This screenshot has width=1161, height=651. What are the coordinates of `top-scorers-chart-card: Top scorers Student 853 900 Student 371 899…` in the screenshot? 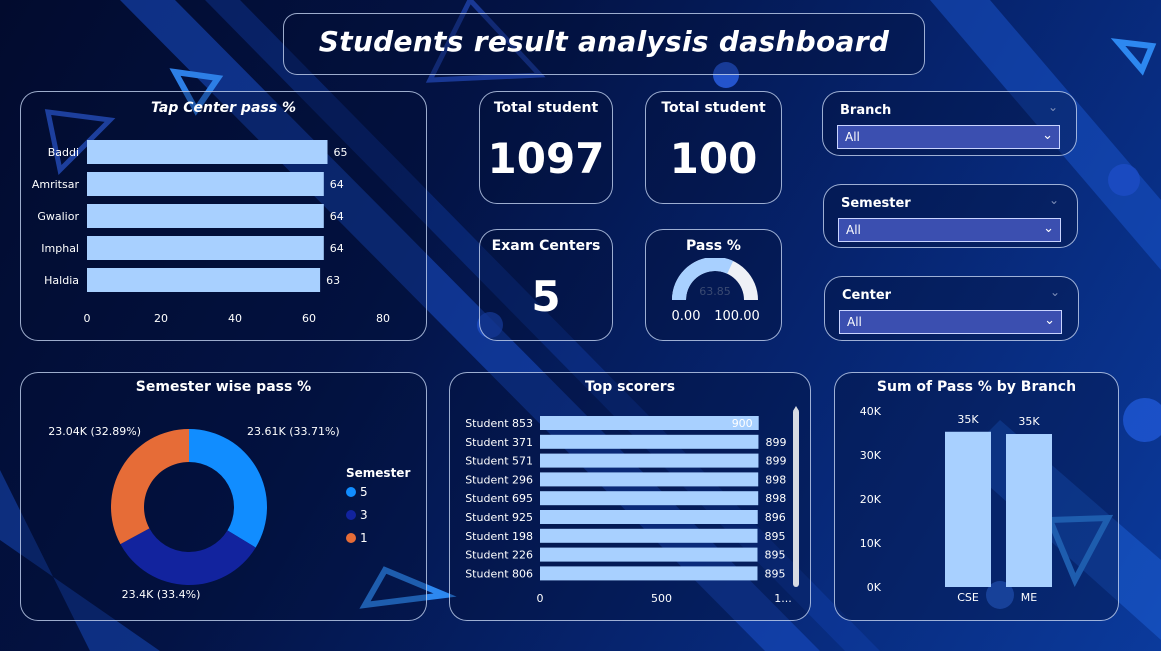 It's located at (630, 496).